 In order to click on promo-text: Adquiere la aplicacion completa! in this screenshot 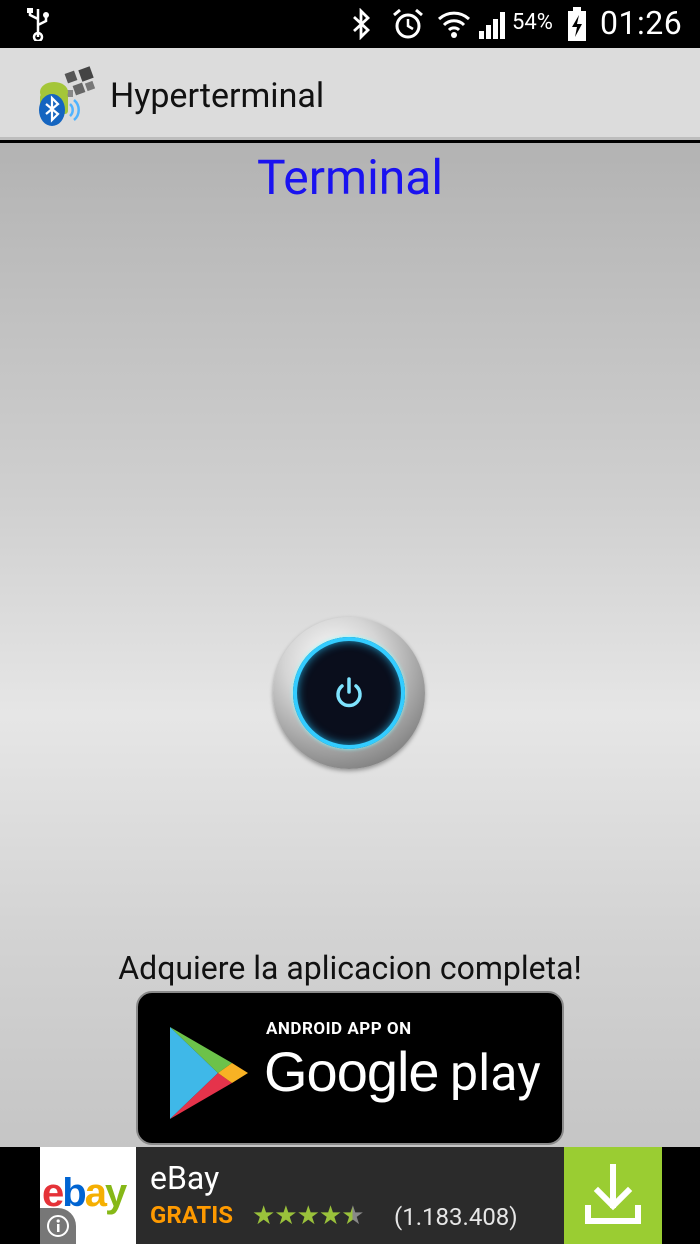, I will do `click(350, 968)`.